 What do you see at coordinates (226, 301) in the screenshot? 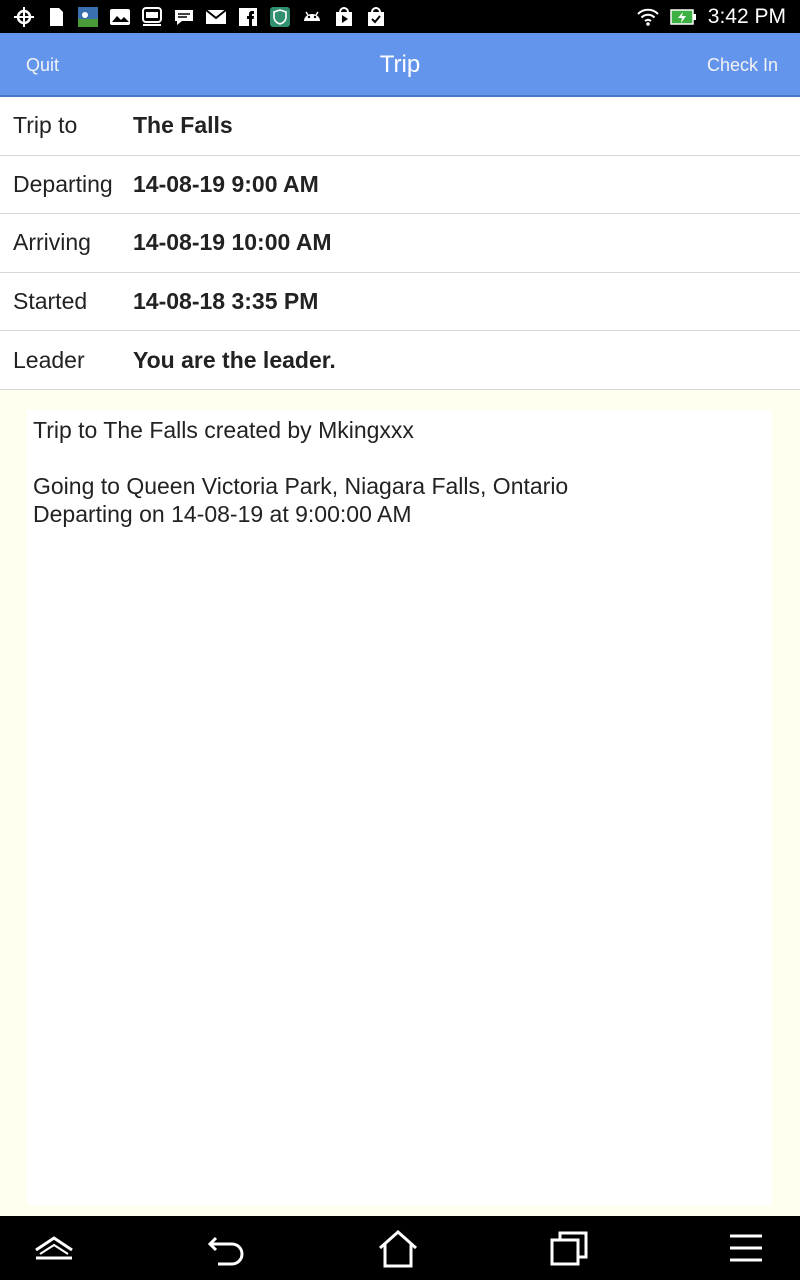
I see `detail-value: 14-08-18 3:35 PM` at bounding box center [226, 301].